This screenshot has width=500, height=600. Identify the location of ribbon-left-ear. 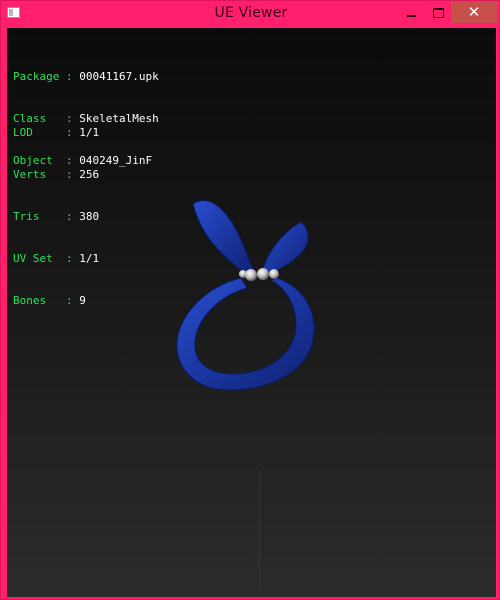
(223, 237).